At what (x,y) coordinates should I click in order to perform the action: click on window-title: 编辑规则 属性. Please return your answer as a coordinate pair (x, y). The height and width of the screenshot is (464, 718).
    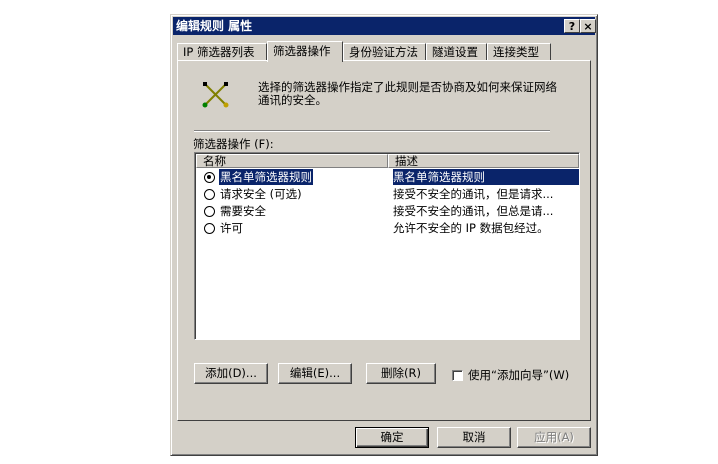
    Looking at the image, I should click on (214, 26).